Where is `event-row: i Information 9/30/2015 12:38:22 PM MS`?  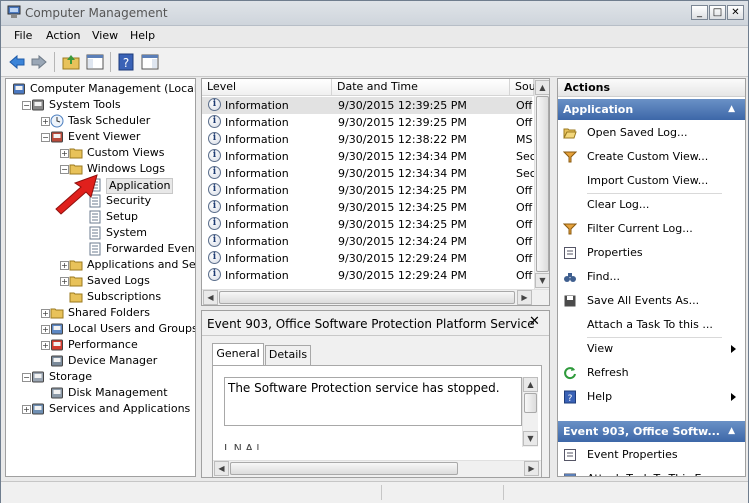 event-row: i Information 9/30/2015 12:38:22 PM MS is located at coordinates (367, 139).